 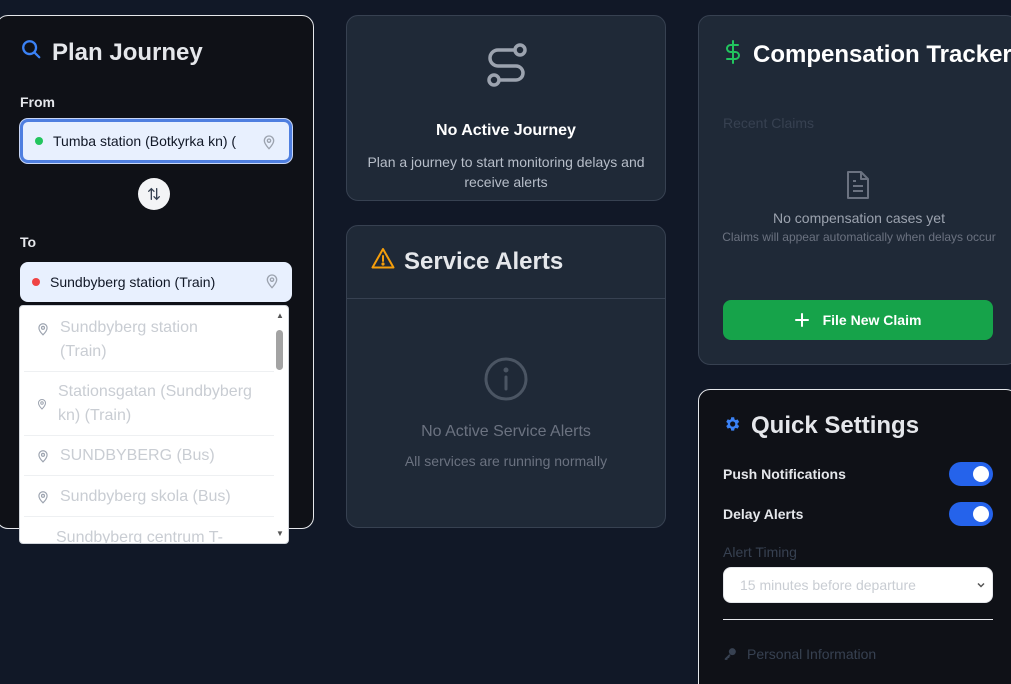 I want to click on dropdown-scrollbar: ▲ ▼, so click(x=280, y=425).